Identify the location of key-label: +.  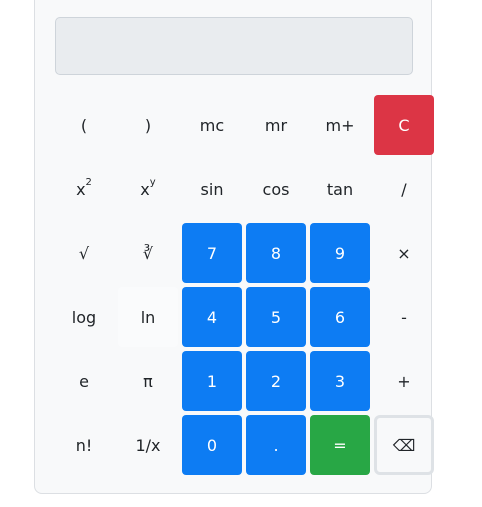
(404, 381).